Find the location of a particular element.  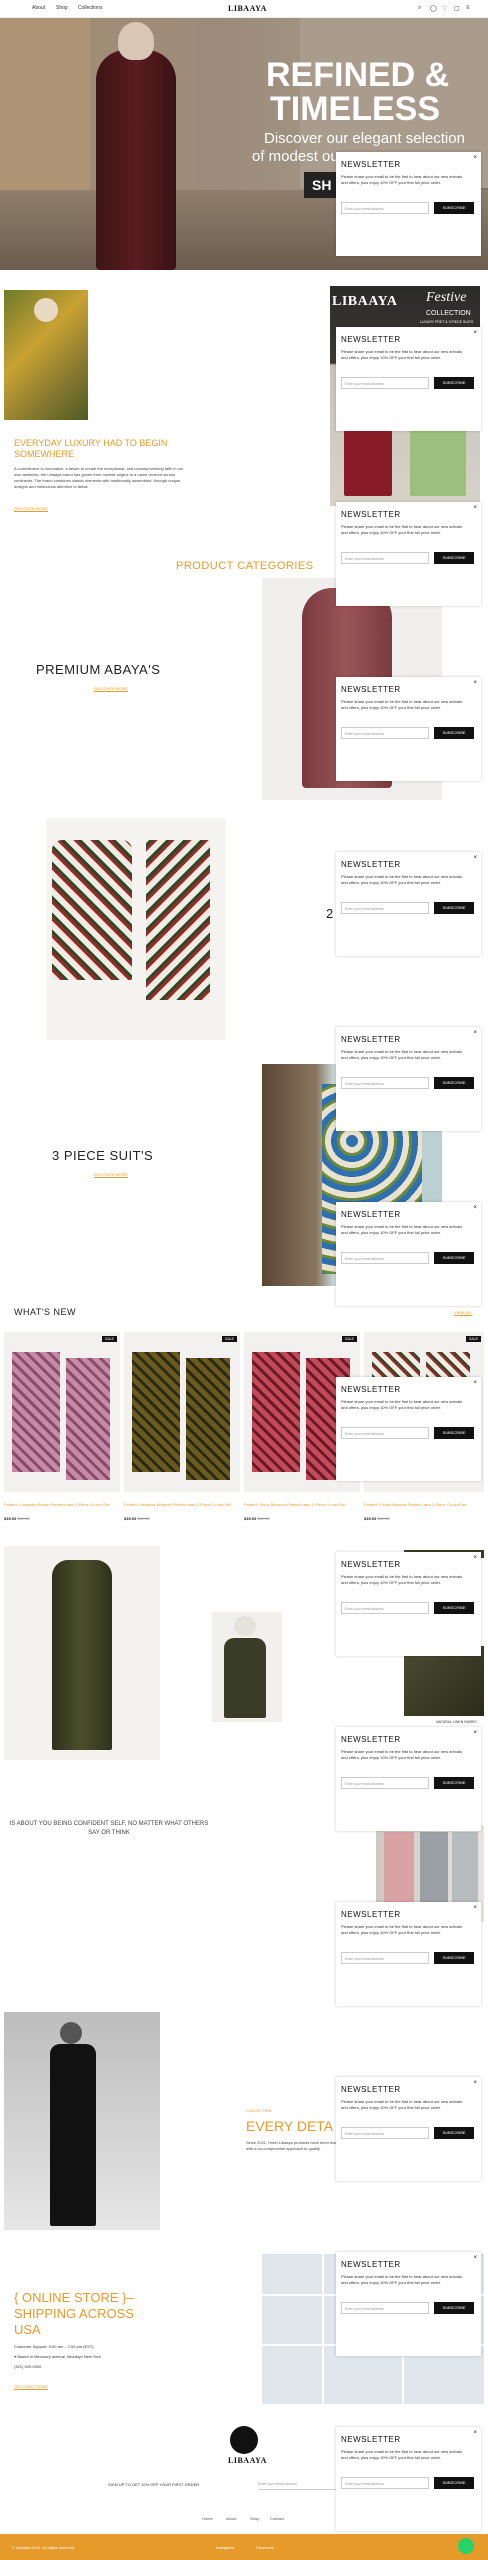

promo-line2: LUXURY PRET & 3 PIECE SUITS is located at coordinates (447, 322).